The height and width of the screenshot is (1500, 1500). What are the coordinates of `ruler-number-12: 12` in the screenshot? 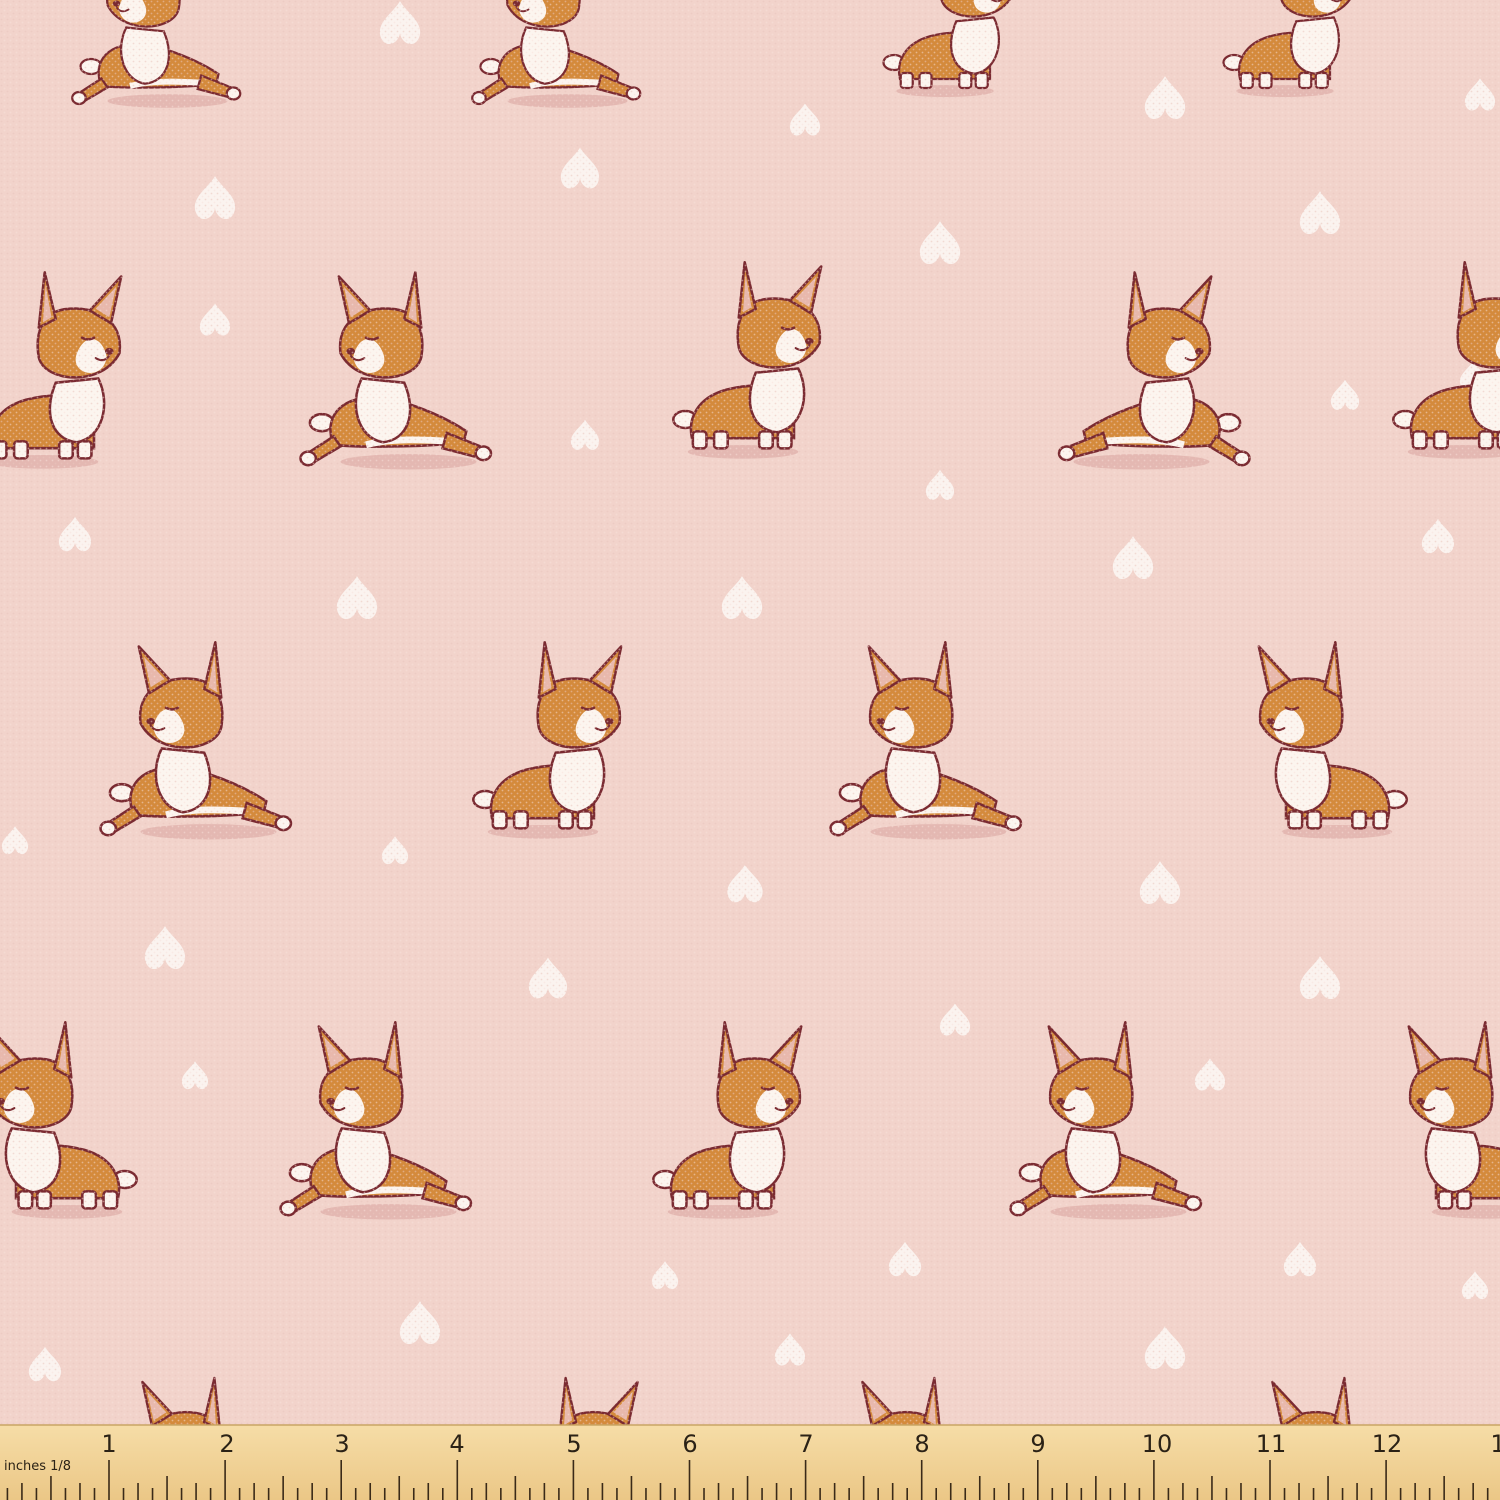 It's located at (1387, 1444).